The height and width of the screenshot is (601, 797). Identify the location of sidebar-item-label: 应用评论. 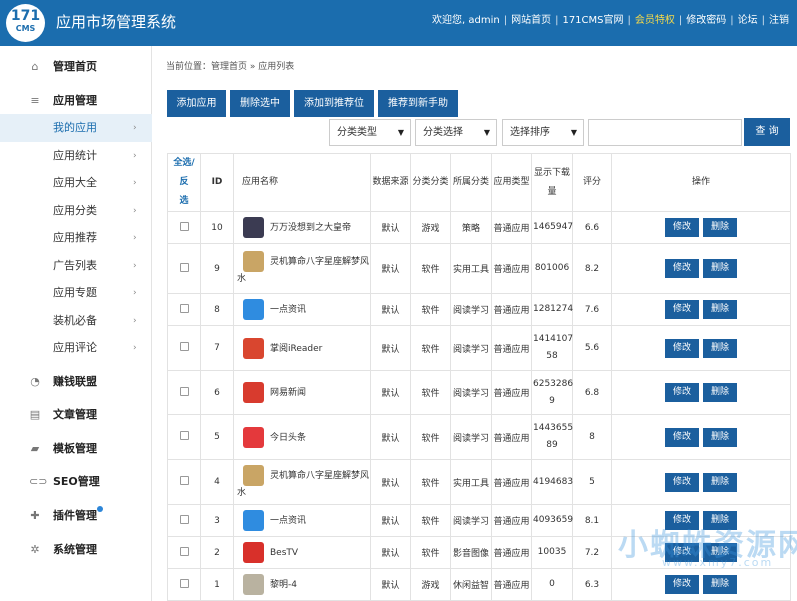
(75, 347).